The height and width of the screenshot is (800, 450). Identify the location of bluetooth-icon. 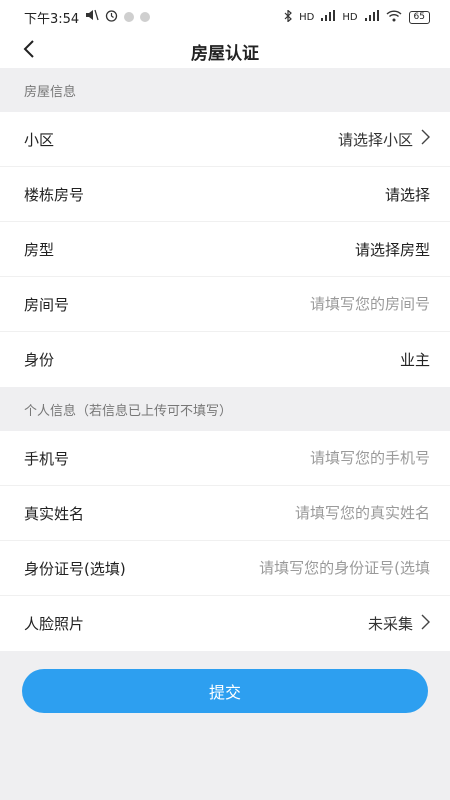
(288, 16).